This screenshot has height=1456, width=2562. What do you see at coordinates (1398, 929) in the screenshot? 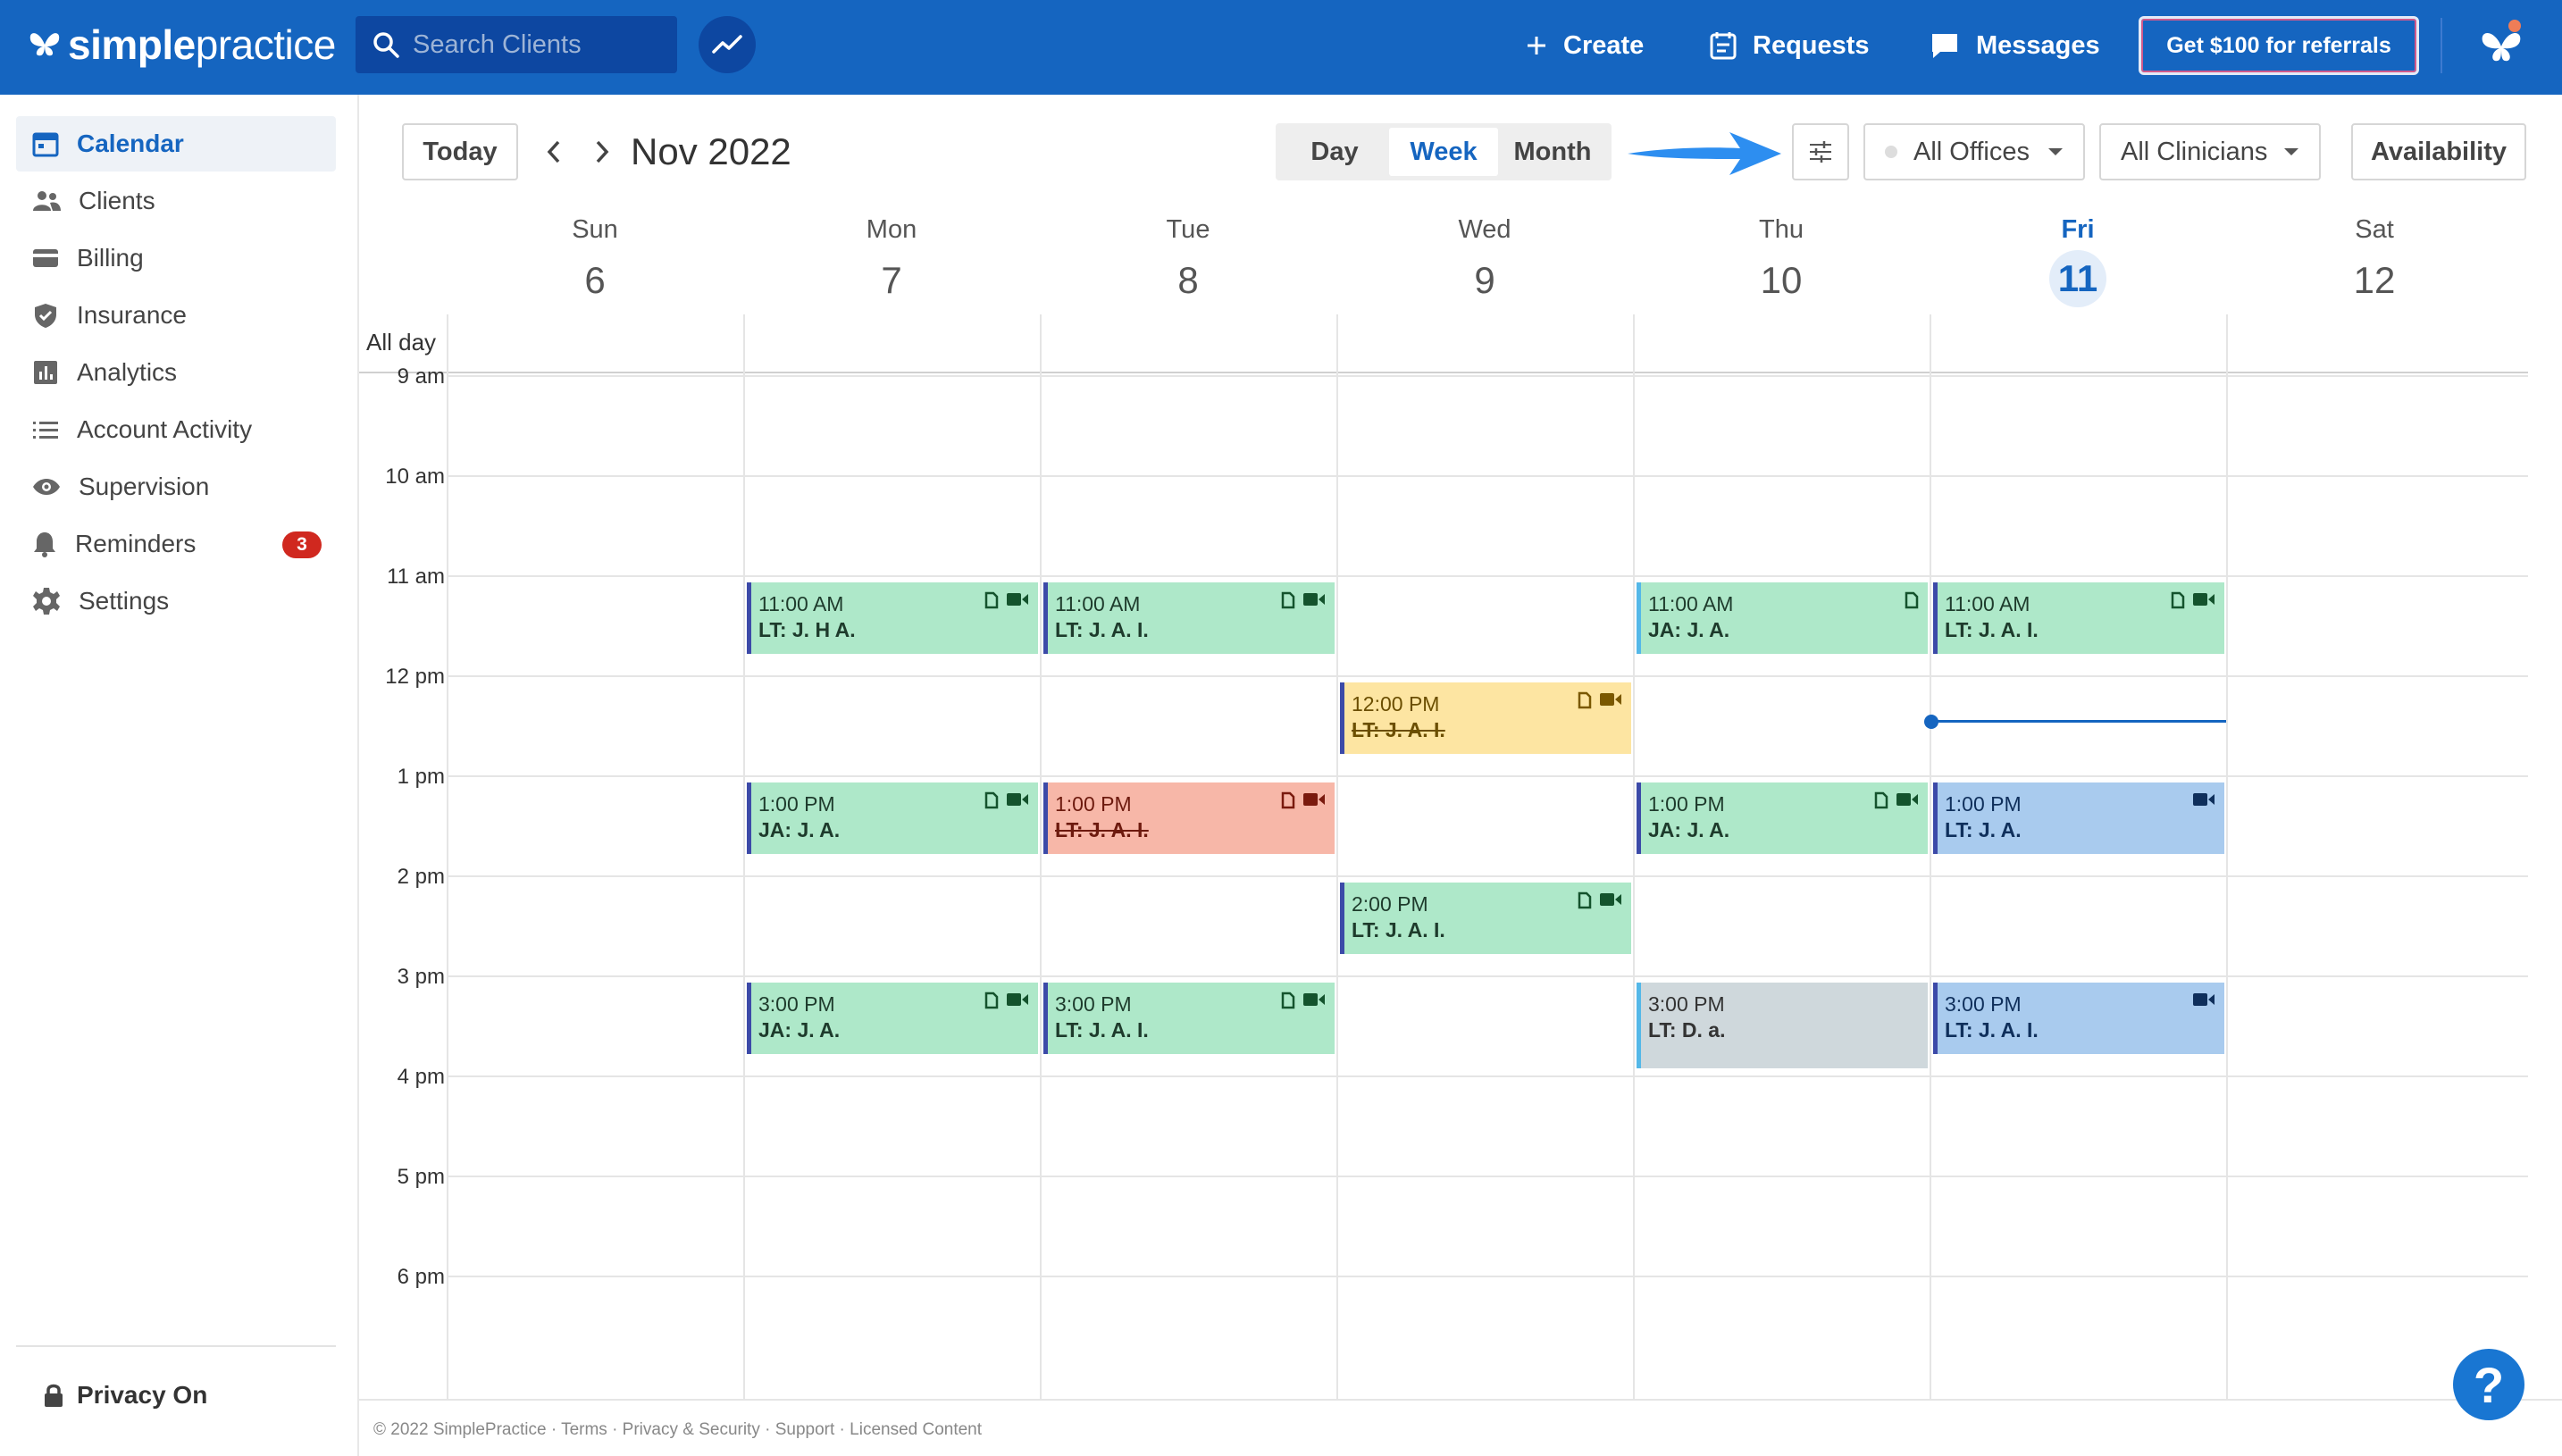
I see `event-client: LT: J. A. I.` at bounding box center [1398, 929].